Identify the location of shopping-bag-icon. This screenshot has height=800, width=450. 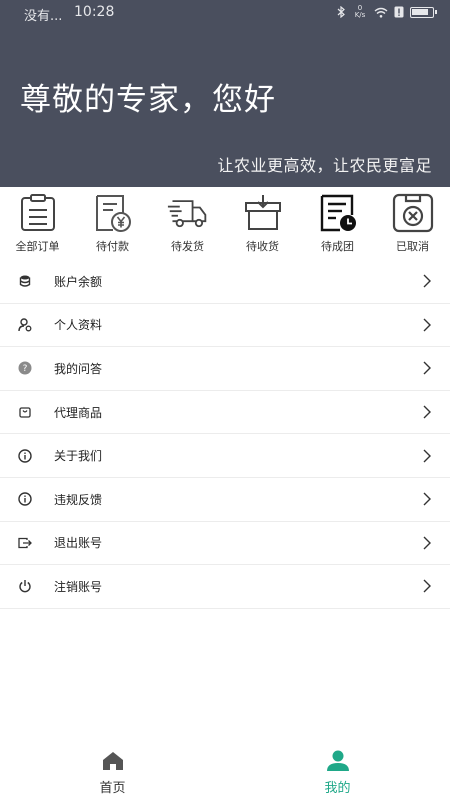
(25, 412).